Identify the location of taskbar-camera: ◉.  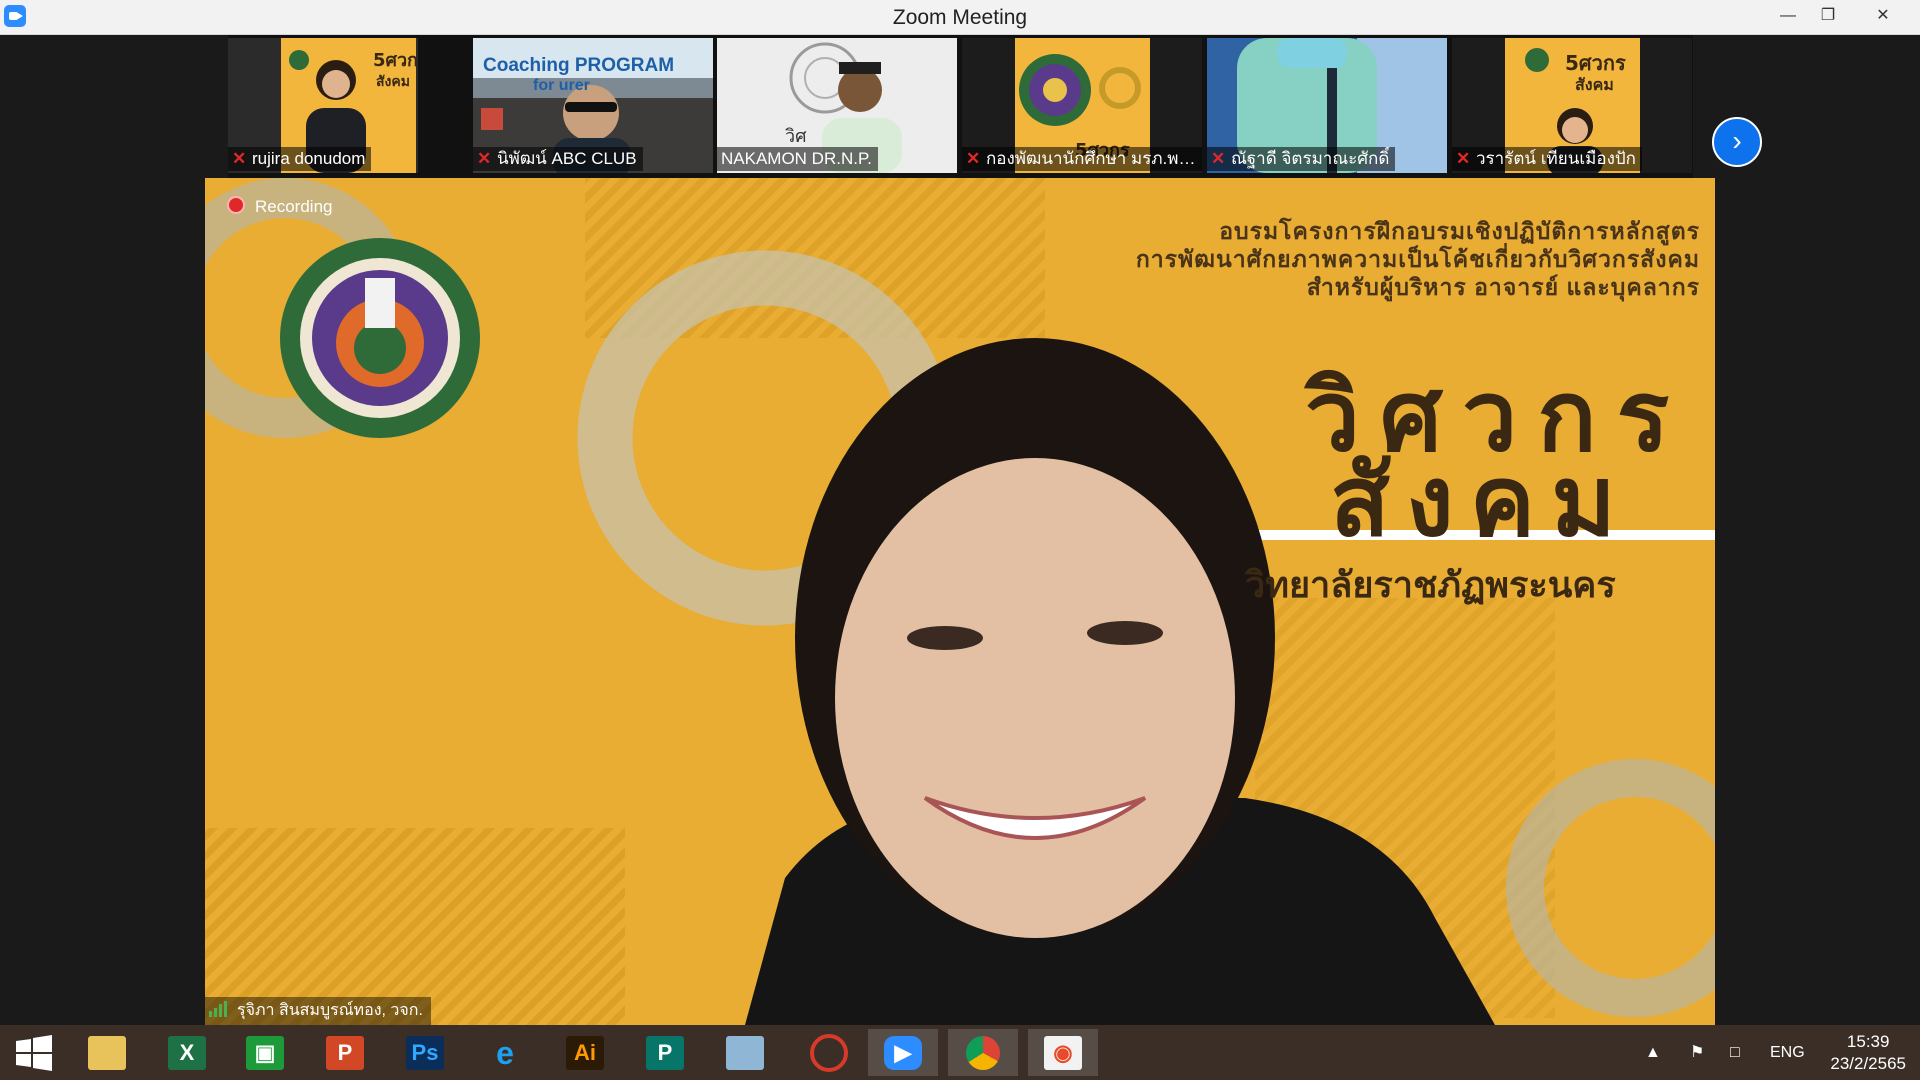
(1063, 1052).